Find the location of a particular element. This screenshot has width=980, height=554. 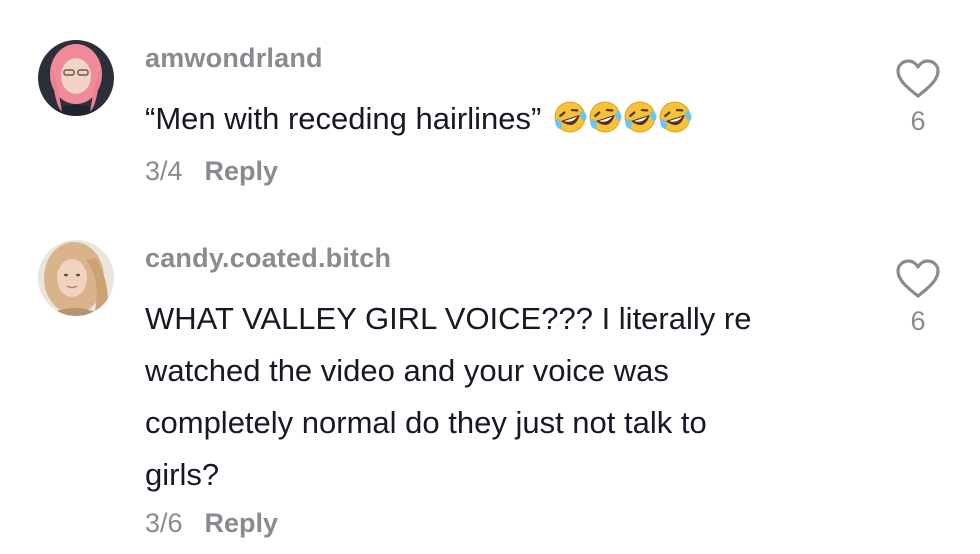

comment-text: “Men with receding hairlines” is located at coordinates (418, 121).